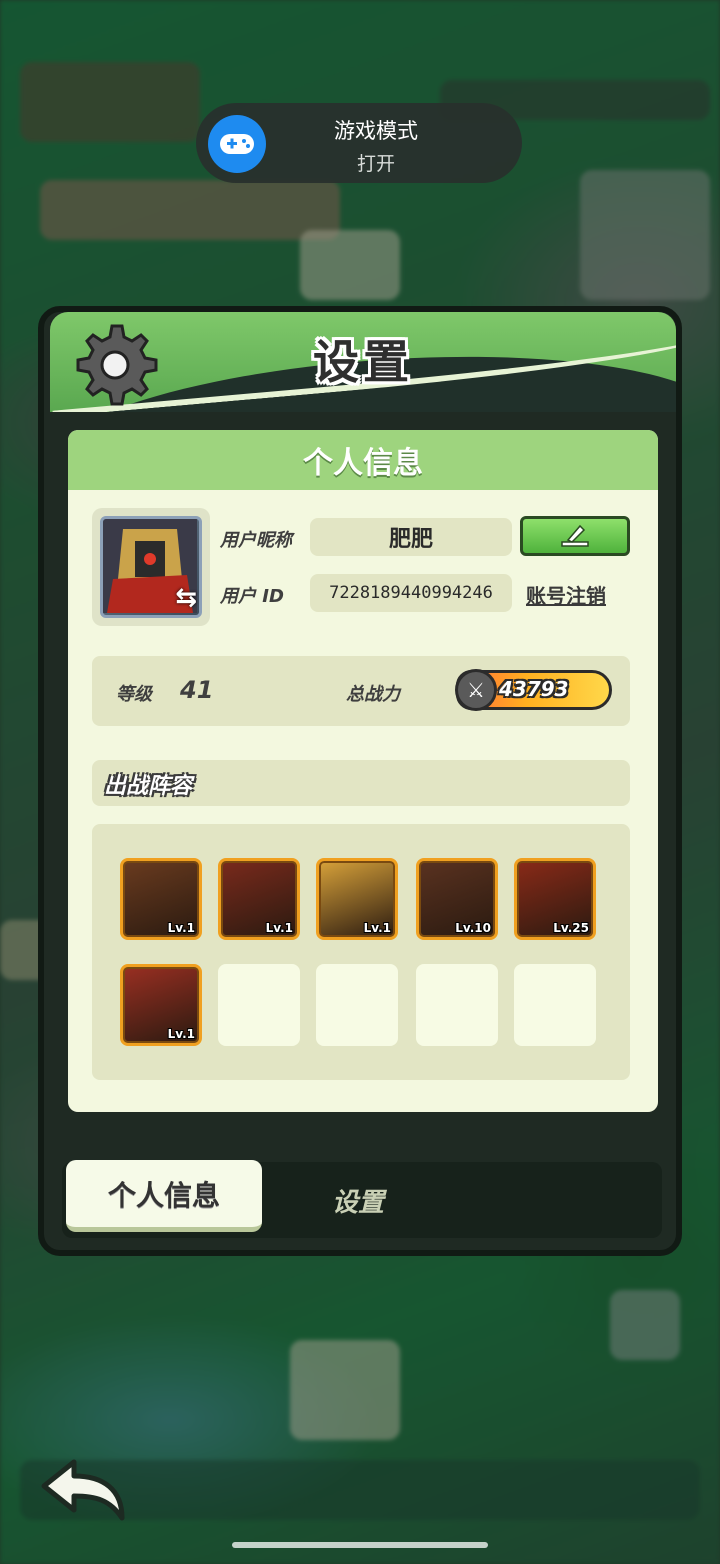 Image resolution: width=720 pixels, height=1564 pixels. I want to click on tab-personal-info-label: 个人信息, so click(163, 1195).